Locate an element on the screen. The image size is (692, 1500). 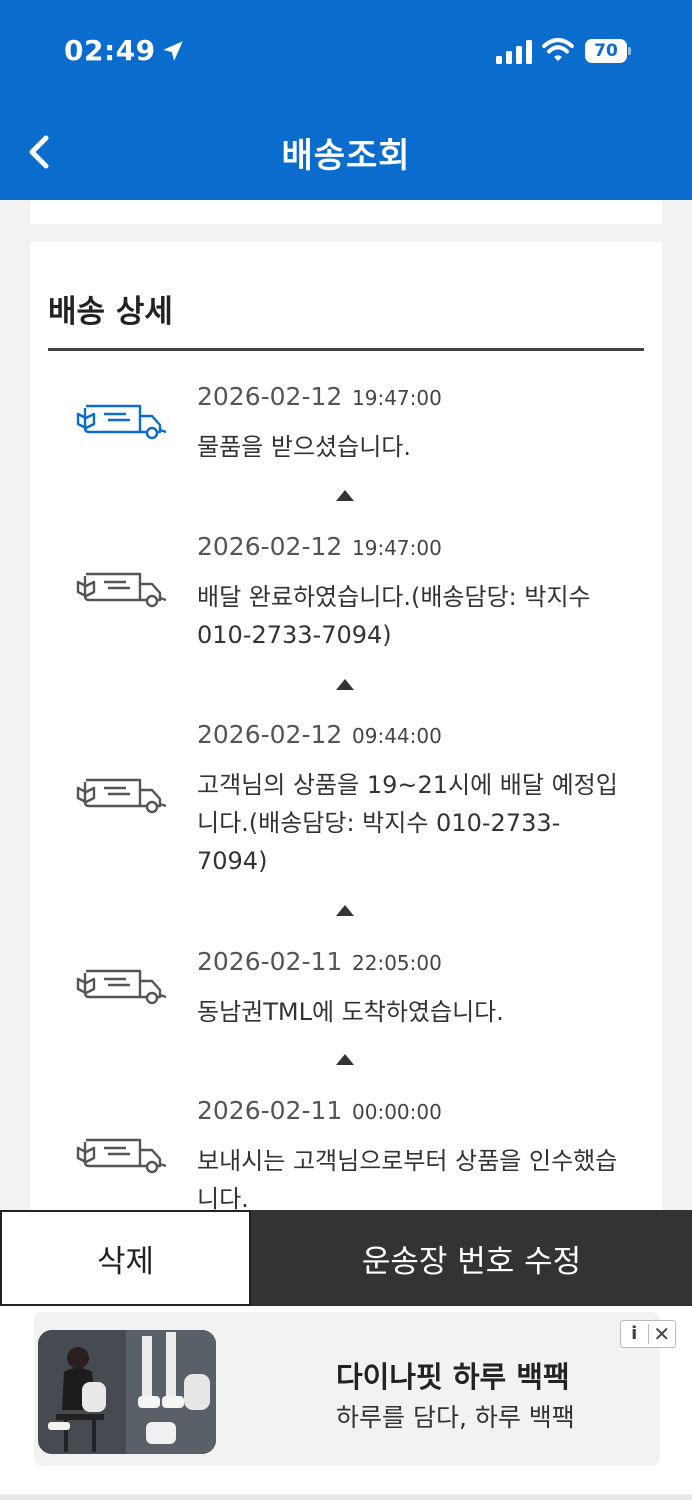
edit-tracking-number-button: 운송장 번호 수정 is located at coordinates (471, 1258).